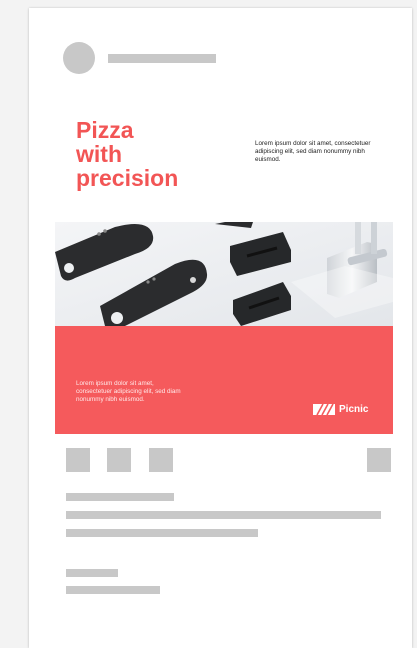  Describe the element at coordinates (379, 460) in the screenshot. I see `bookmark-placeholder-icon` at that location.